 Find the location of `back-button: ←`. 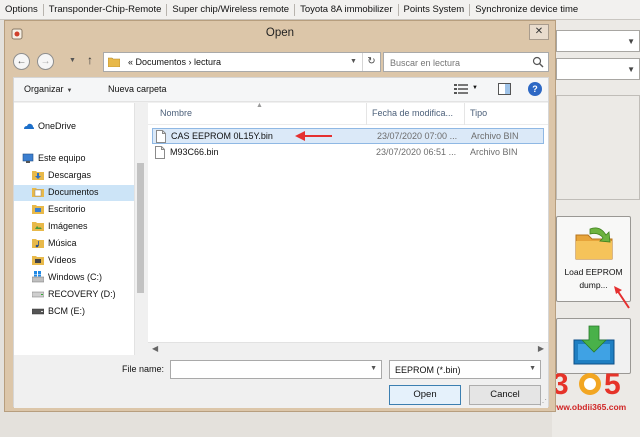

back-button: ← is located at coordinates (21, 61).